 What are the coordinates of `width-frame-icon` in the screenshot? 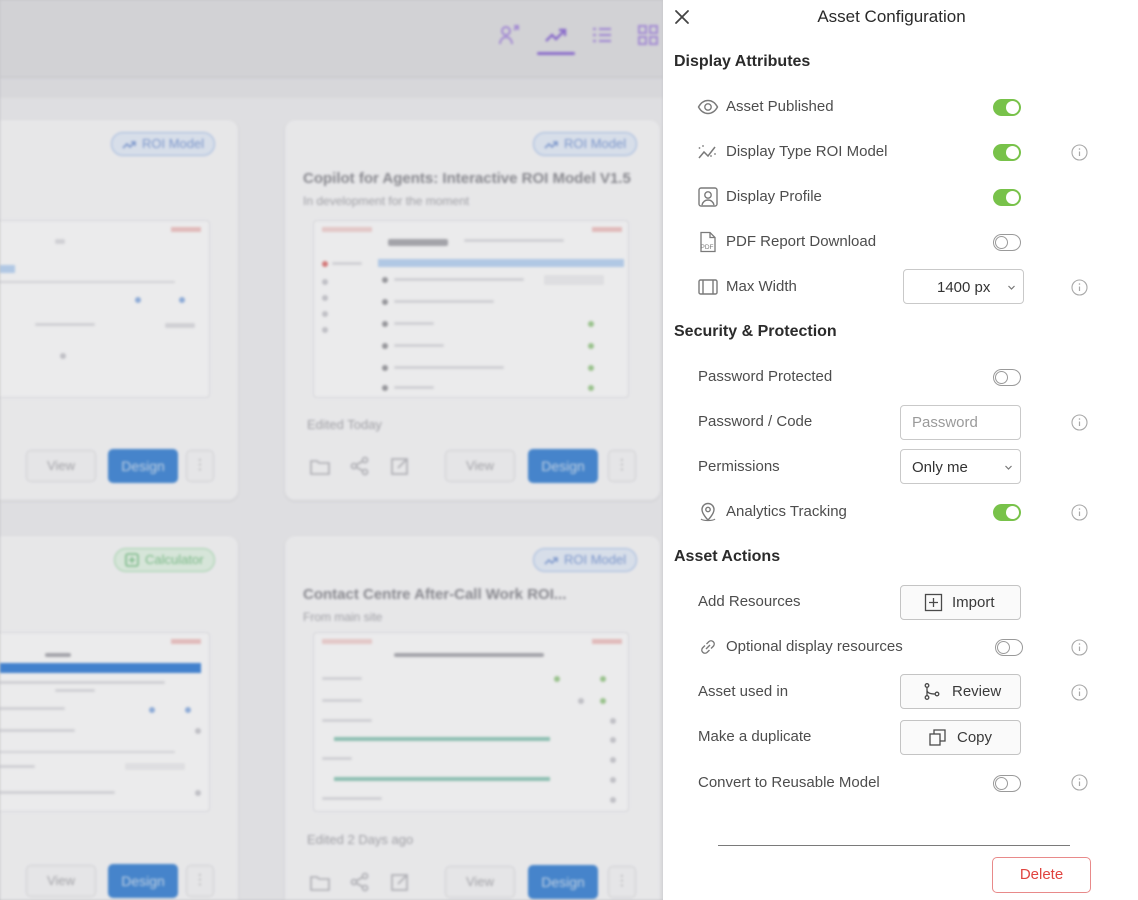 It's located at (708, 287).